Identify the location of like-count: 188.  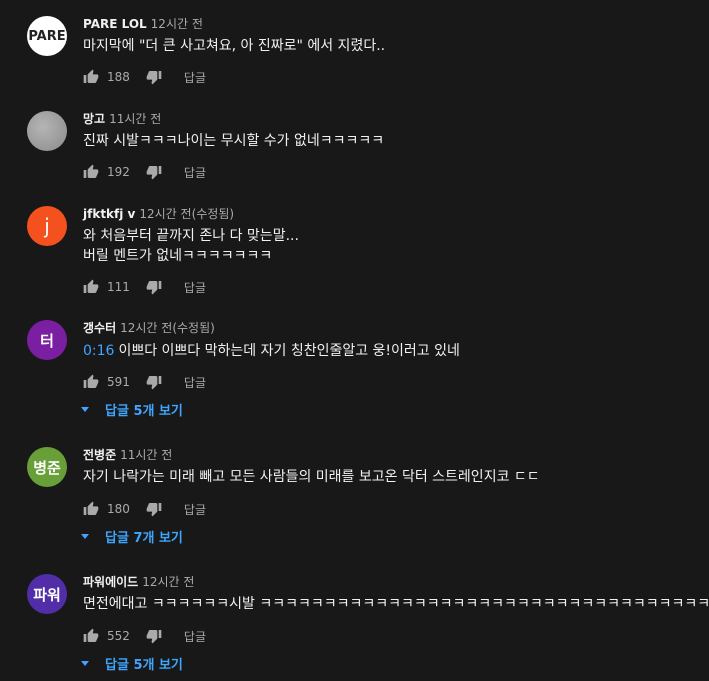
(118, 77).